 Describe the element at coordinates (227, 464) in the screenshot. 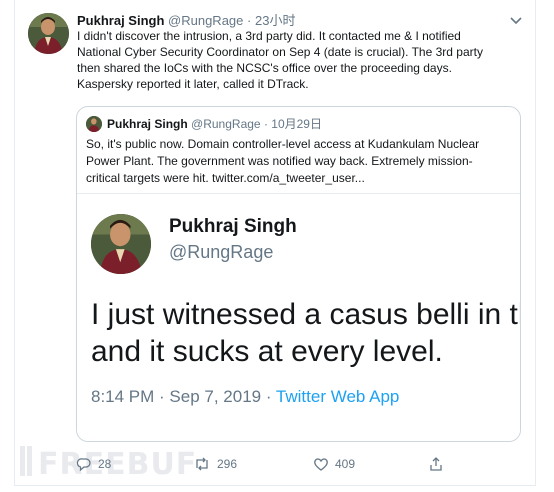

I see `retweet-count: 296` at that location.